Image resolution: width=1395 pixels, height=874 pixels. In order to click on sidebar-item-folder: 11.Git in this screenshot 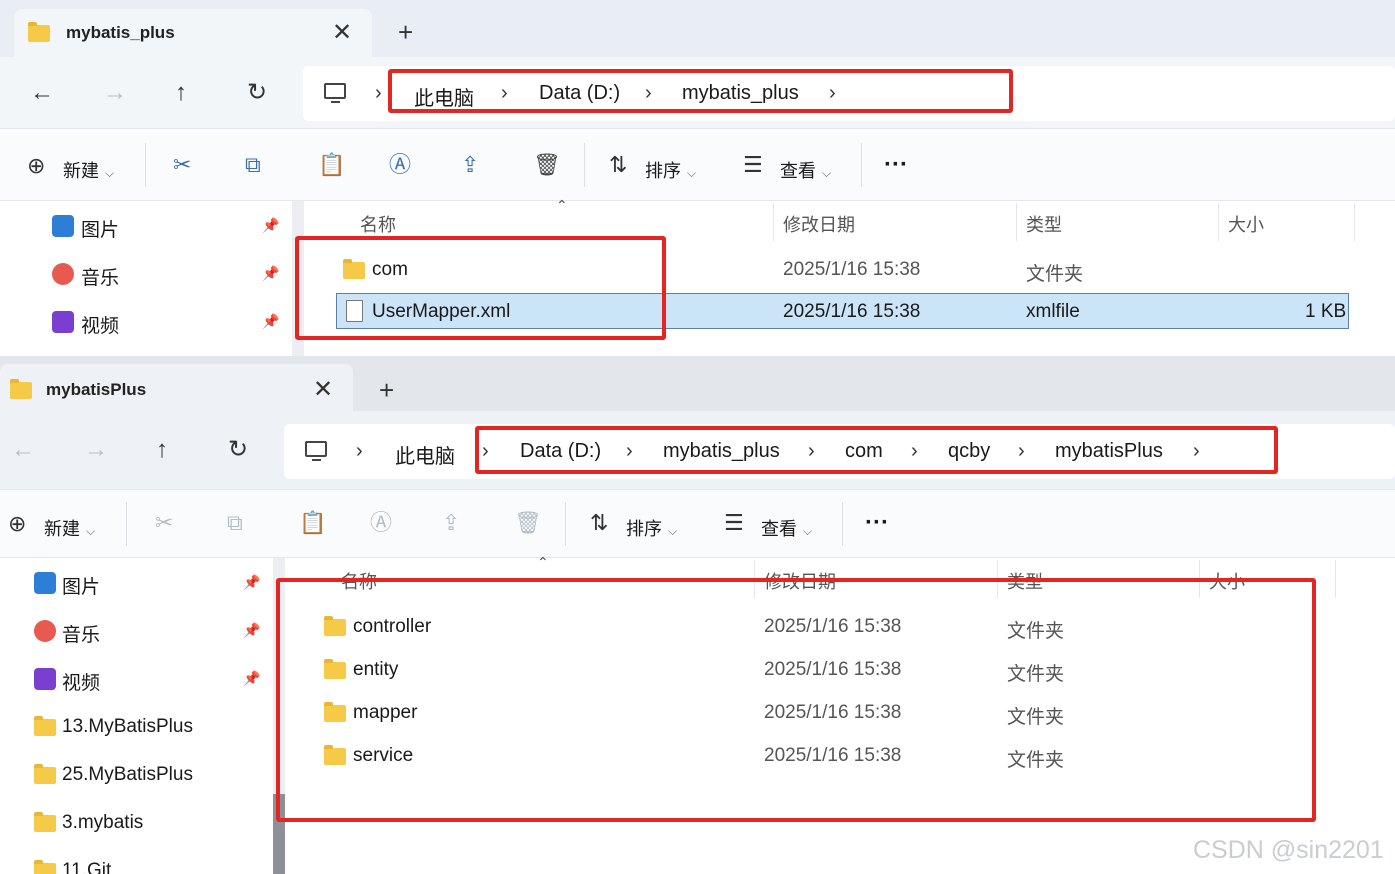, I will do `click(86, 867)`.